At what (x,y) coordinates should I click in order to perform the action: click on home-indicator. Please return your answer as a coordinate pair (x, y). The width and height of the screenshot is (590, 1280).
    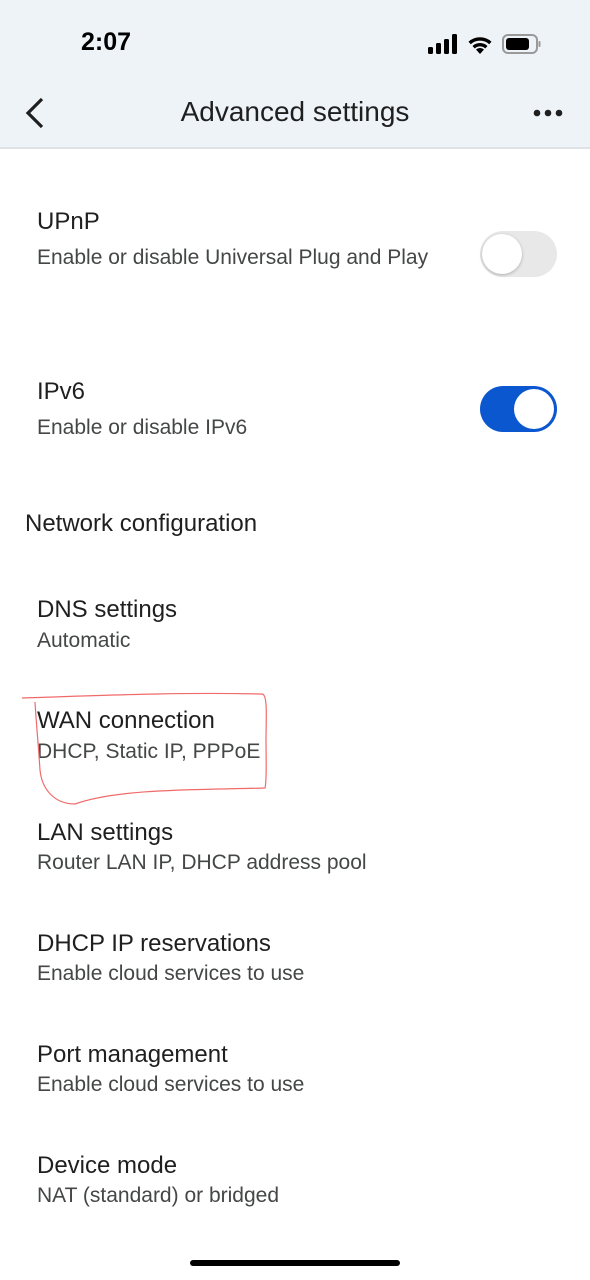
    Looking at the image, I should click on (295, 1263).